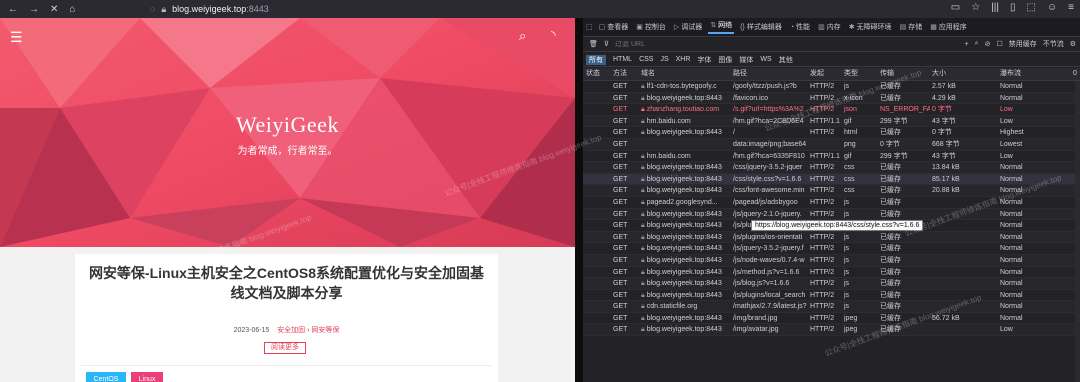 The width and height of the screenshot is (1080, 382). What do you see at coordinates (1052, 7) in the screenshot?
I see `account-icon: ☺` at bounding box center [1052, 7].